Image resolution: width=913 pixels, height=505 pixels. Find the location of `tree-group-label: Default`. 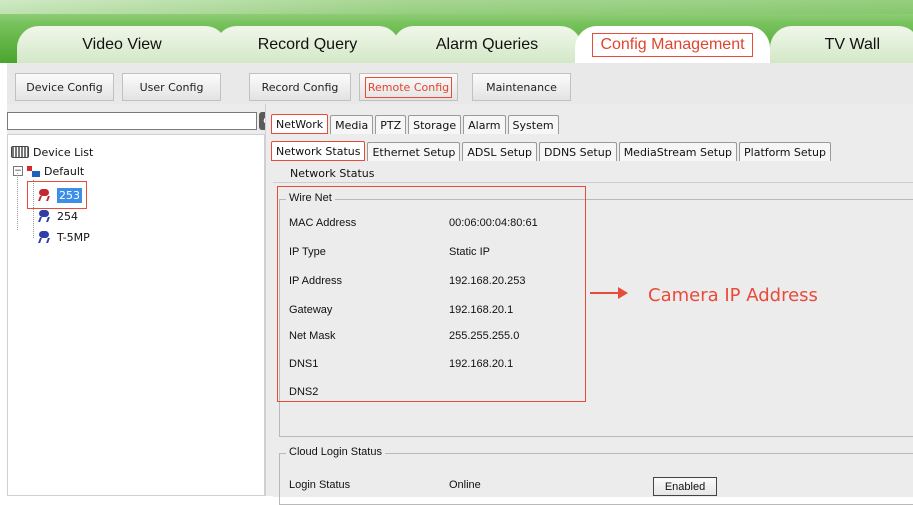

tree-group-label: Default is located at coordinates (64, 171).